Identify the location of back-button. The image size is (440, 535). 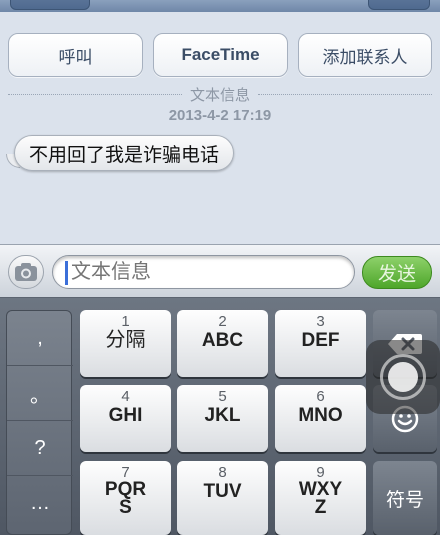
(50, 5).